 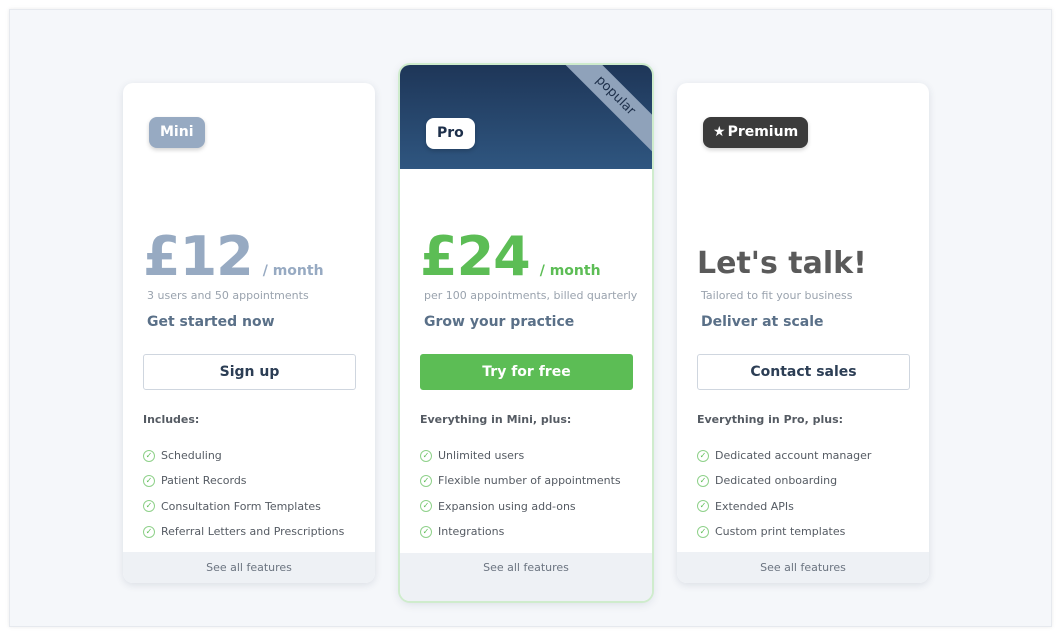 I want to click on plan-badge-premium: ★ Premium, so click(x=756, y=132).